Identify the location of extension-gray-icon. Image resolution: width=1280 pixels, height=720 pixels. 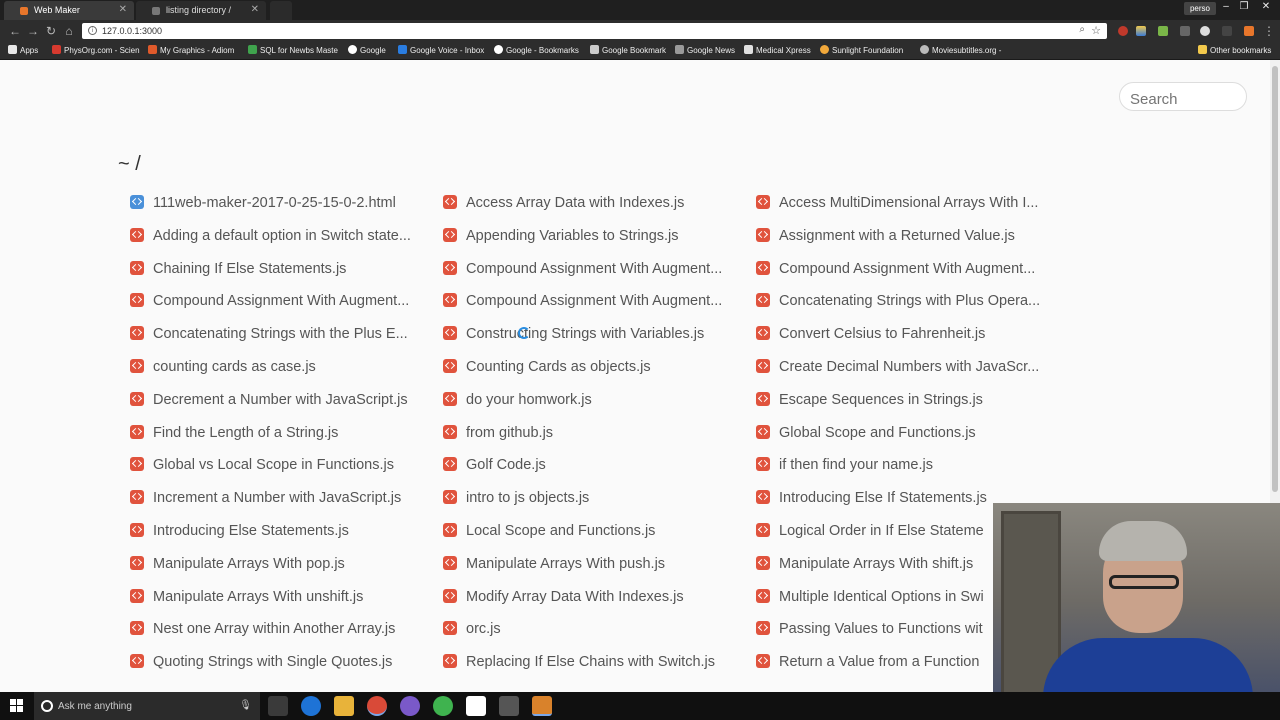
(1185, 31).